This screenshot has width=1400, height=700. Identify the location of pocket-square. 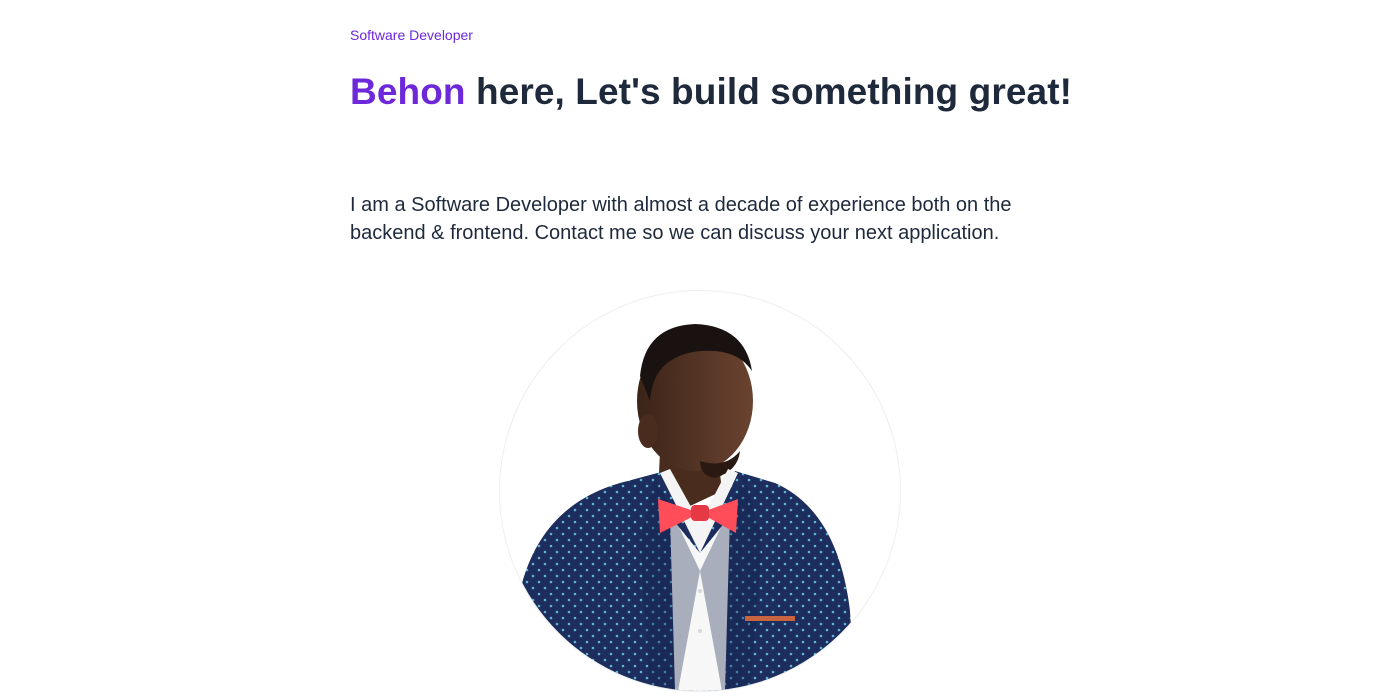
(770, 618).